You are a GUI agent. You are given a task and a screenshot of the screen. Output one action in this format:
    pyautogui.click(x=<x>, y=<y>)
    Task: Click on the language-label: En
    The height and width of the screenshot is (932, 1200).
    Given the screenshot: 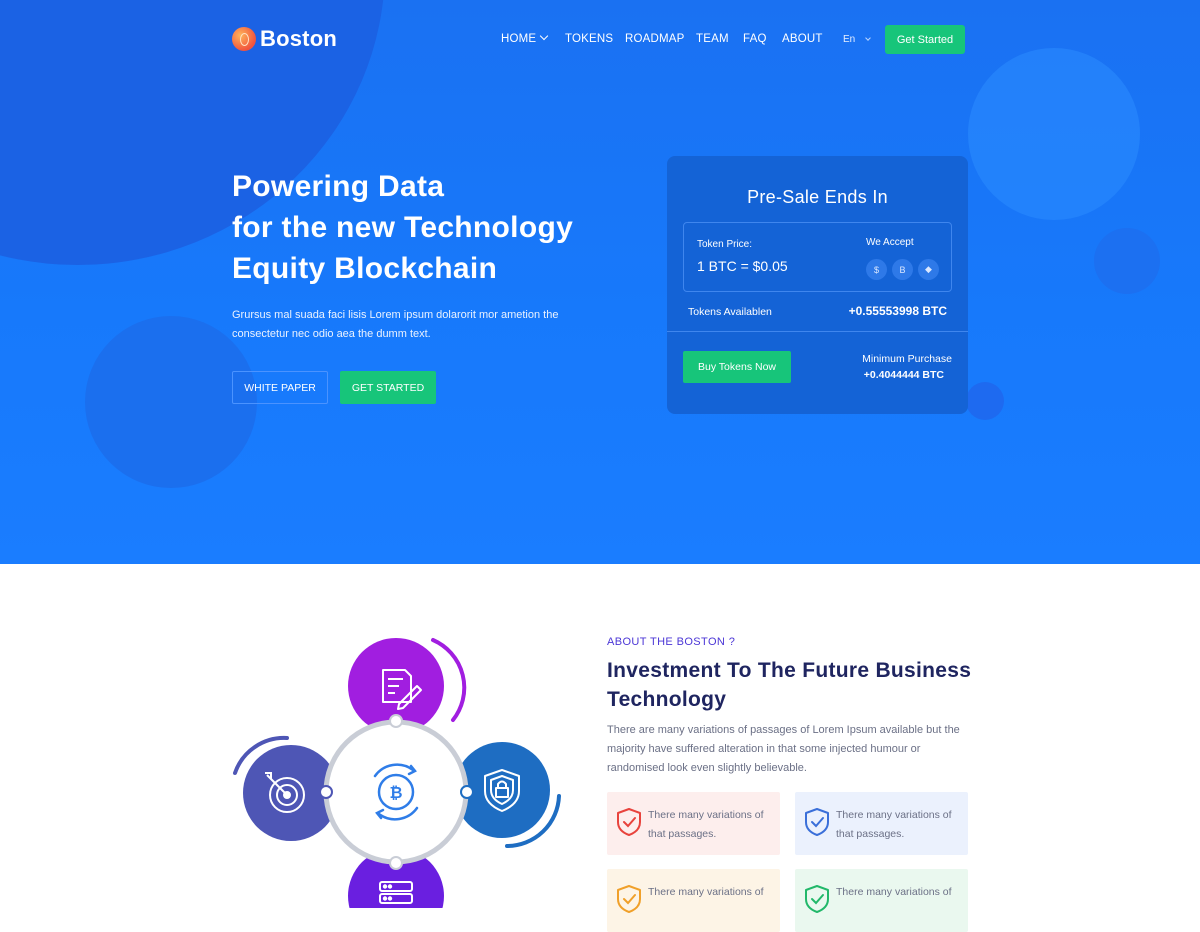 What is the action you would take?
    pyautogui.click(x=849, y=39)
    